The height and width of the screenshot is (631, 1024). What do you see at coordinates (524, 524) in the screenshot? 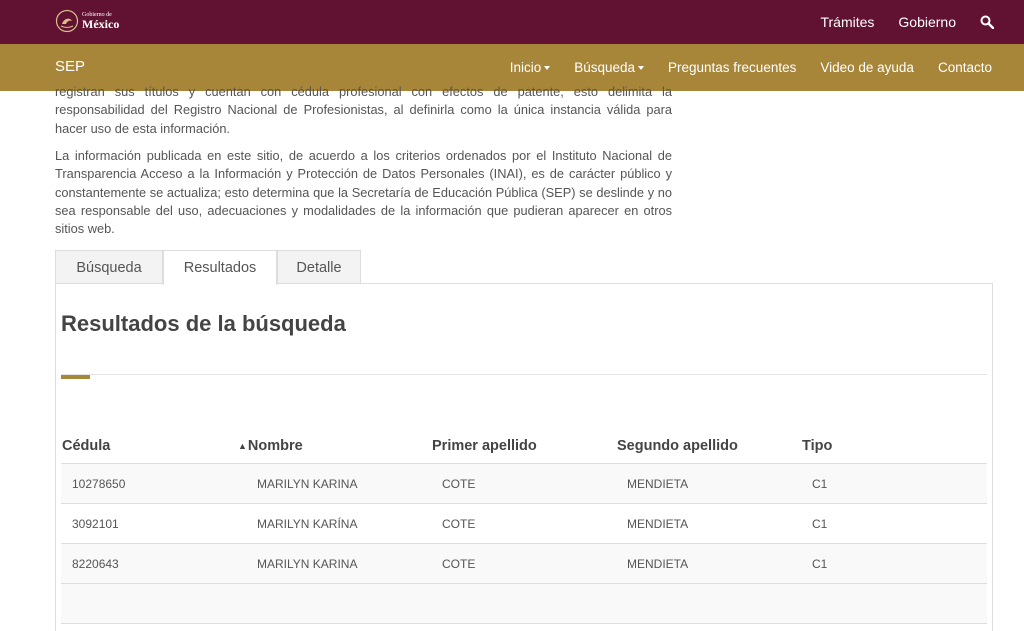
I see `table-row: 3092101 MARILYN KARÍNA COTE MENDIETA C1` at bounding box center [524, 524].